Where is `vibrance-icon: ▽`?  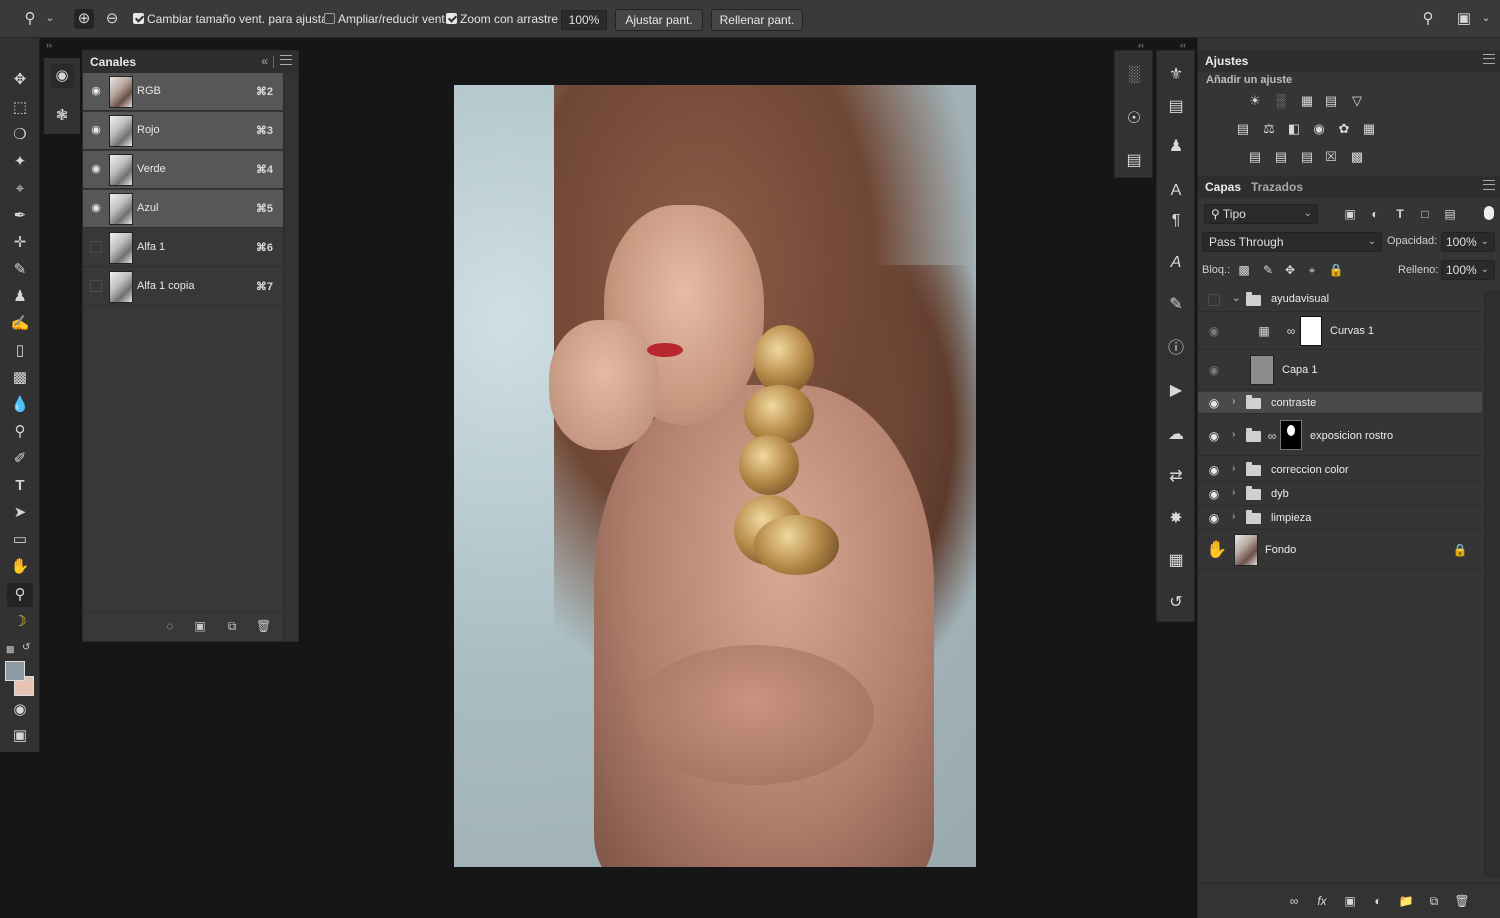 vibrance-icon: ▽ is located at coordinates (1357, 101).